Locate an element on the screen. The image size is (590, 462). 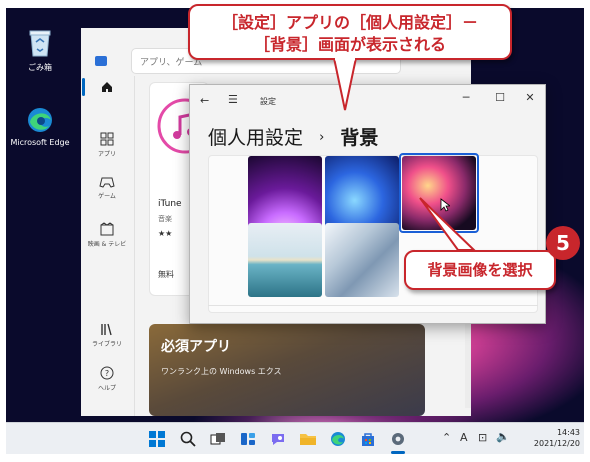
breadcrumb-chevron-icon: › is located at coordinates (322, 137).